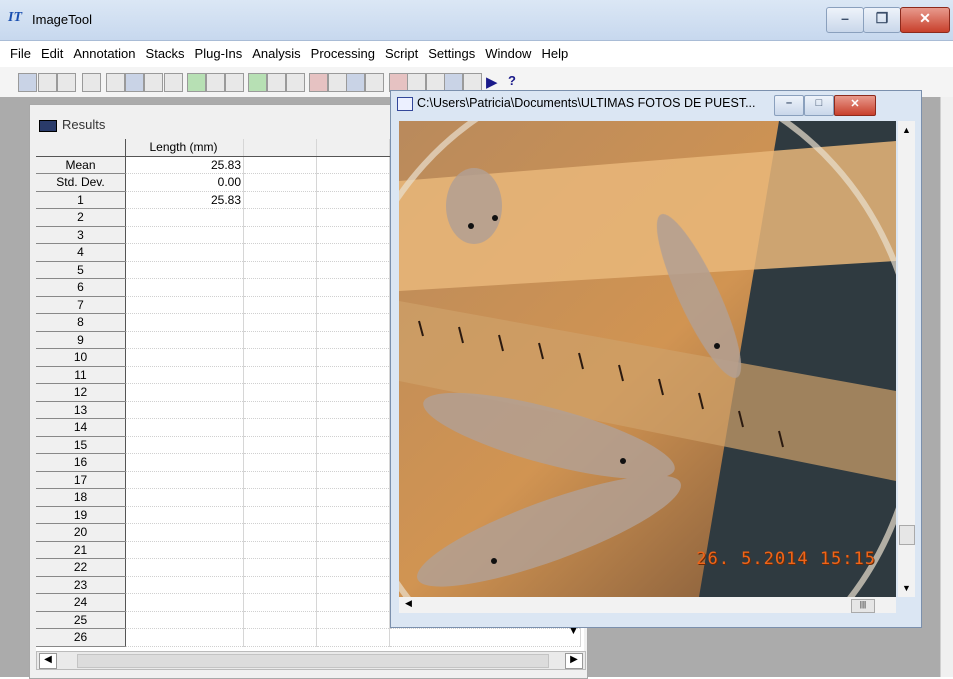 This screenshot has height=679, width=953. What do you see at coordinates (647, 605) in the screenshot?
I see `image-horizontal-scrollbar: ◀ |||` at bounding box center [647, 605].